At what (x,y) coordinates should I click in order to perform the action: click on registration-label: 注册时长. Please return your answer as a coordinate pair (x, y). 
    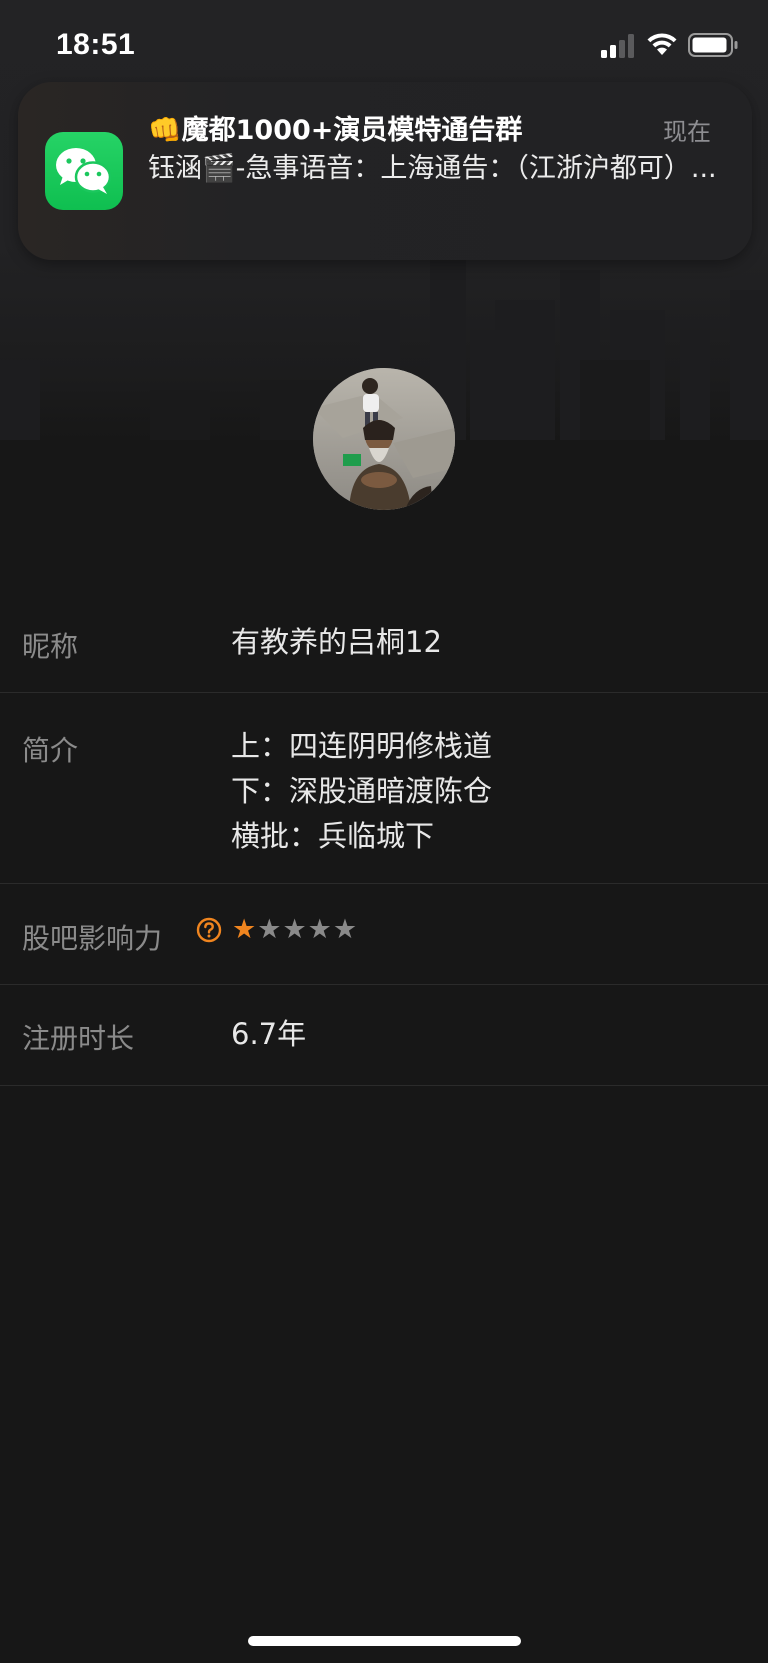
    Looking at the image, I should click on (78, 1038).